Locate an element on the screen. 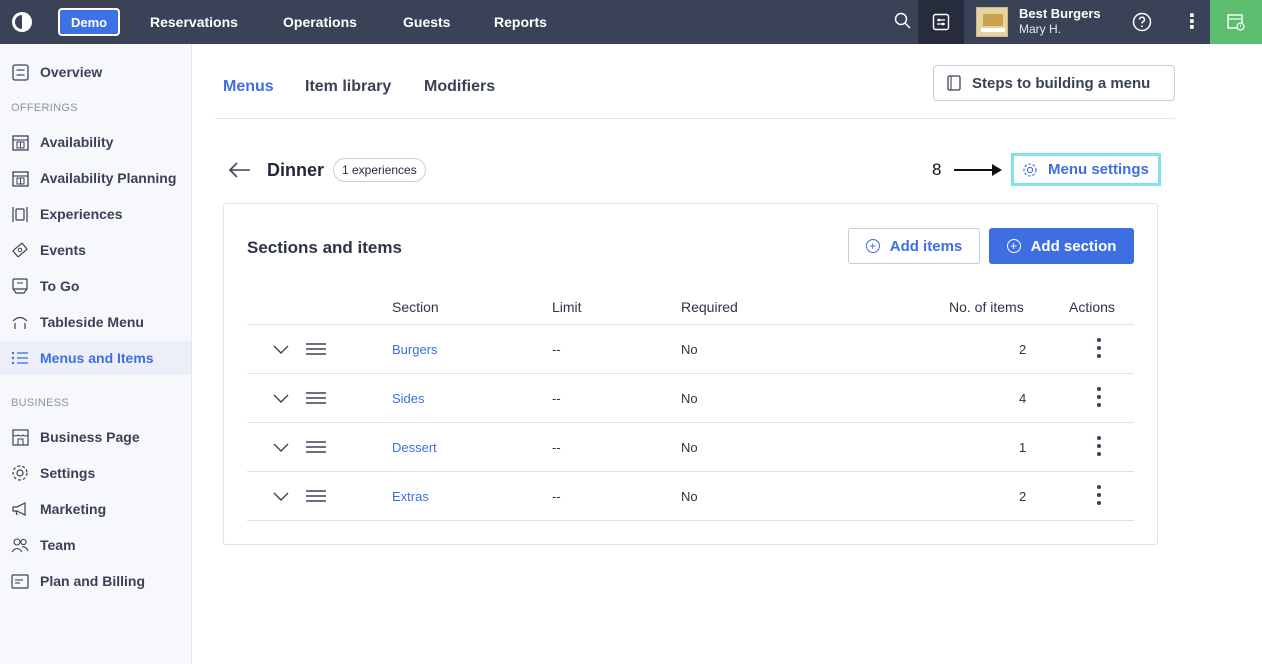 The width and height of the screenshot is (1262, 664). list-icon is located at coordinates (20, 358).